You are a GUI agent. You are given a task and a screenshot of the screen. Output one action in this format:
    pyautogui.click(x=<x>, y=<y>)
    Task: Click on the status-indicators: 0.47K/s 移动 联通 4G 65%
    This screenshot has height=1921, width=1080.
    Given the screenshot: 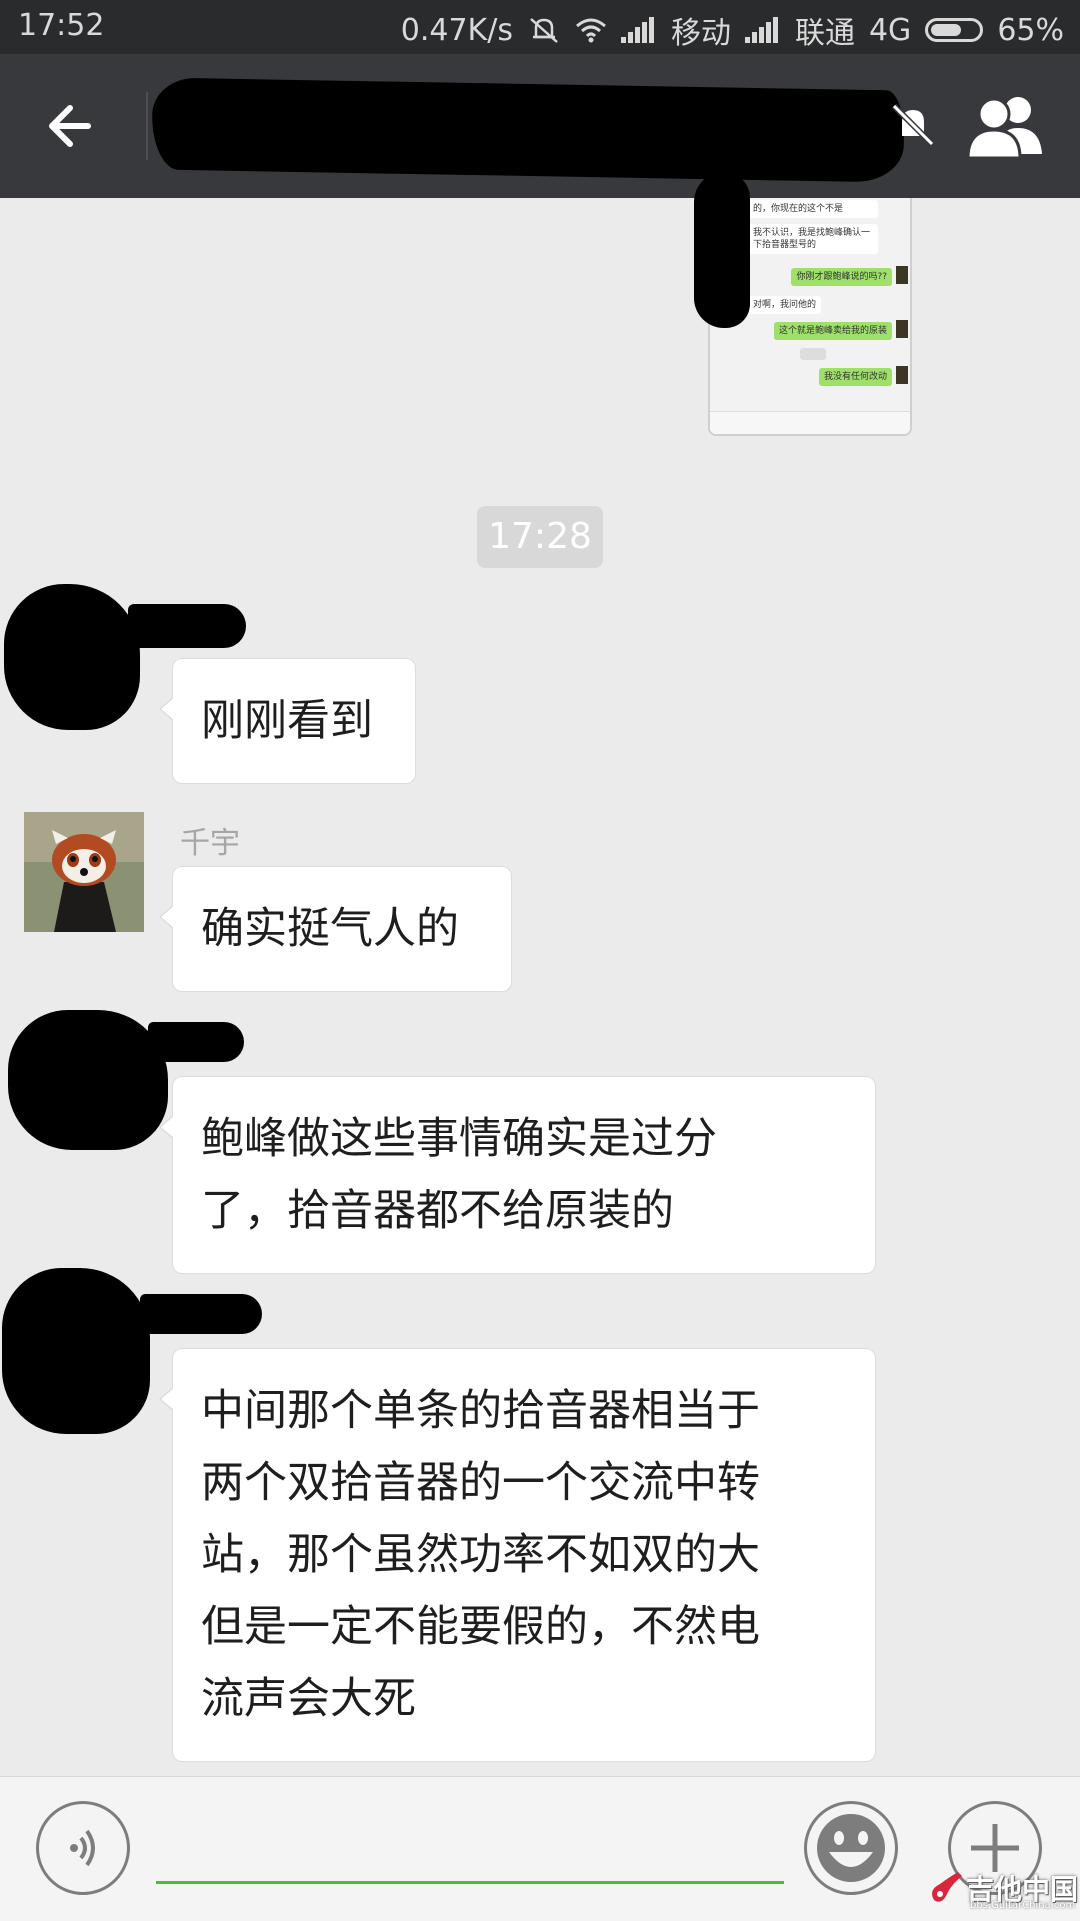 What is the action you would take?
    pyautogui.click(x=732, y=30)
    